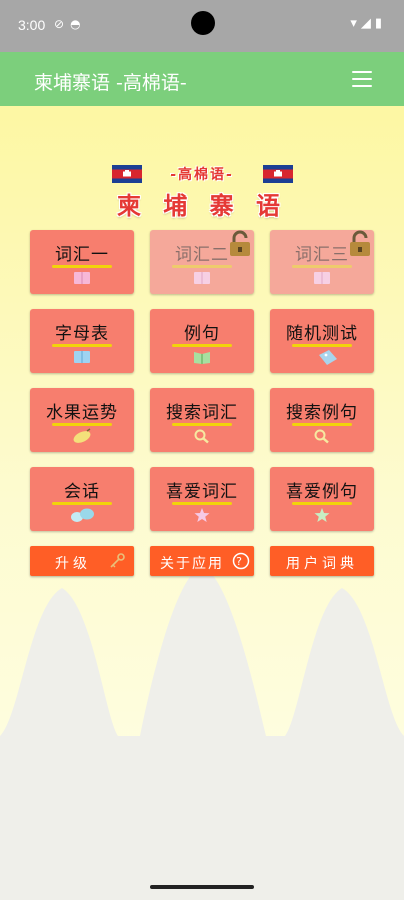 The height and width of the screenshot is (900, 404). I want to click on status-left-icons: ⊘◓, so click(70, 24).